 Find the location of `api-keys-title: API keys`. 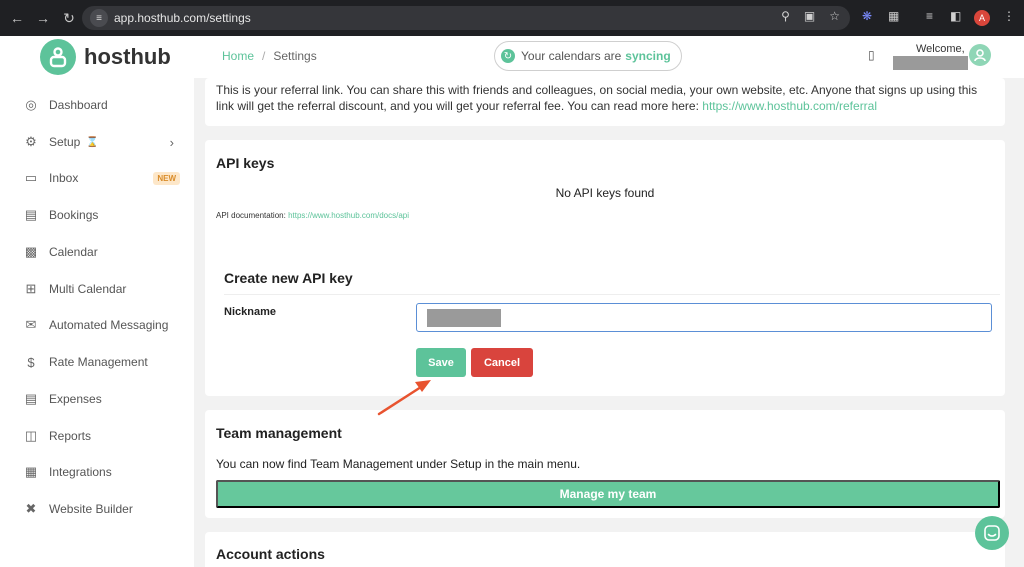

api-keys-title: API keys is located at coordinates (245, 163).